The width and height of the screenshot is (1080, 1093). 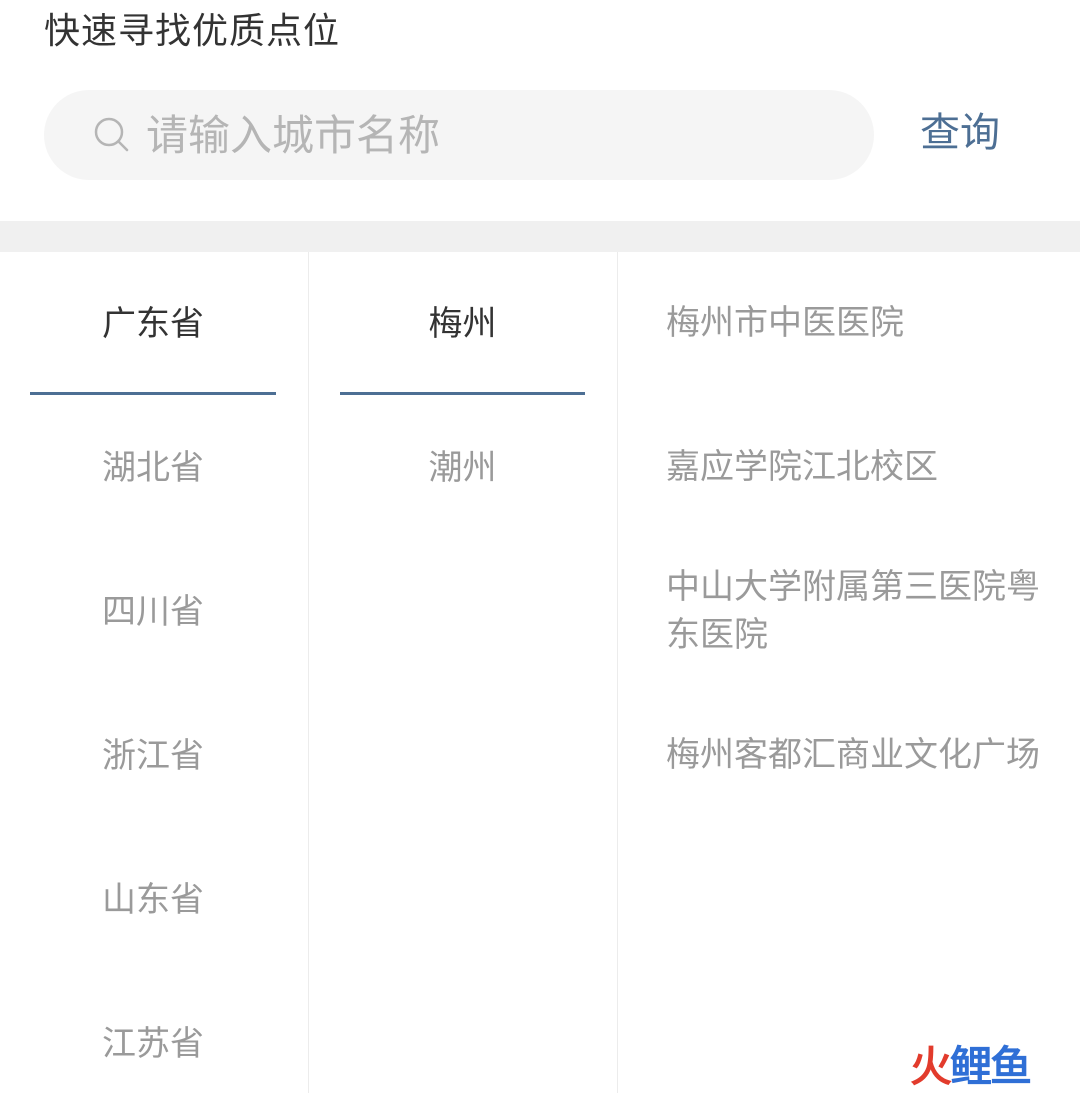 I want to click on province-item-shandong: 山东省, so click(x=153, y=900).